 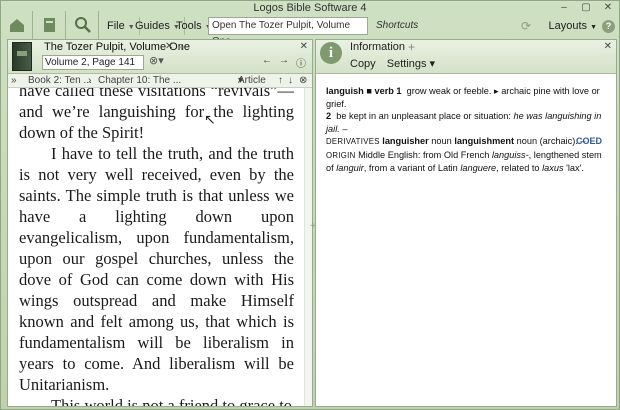 I want to click on file-menu-label: File, so click(x=116, y=26).